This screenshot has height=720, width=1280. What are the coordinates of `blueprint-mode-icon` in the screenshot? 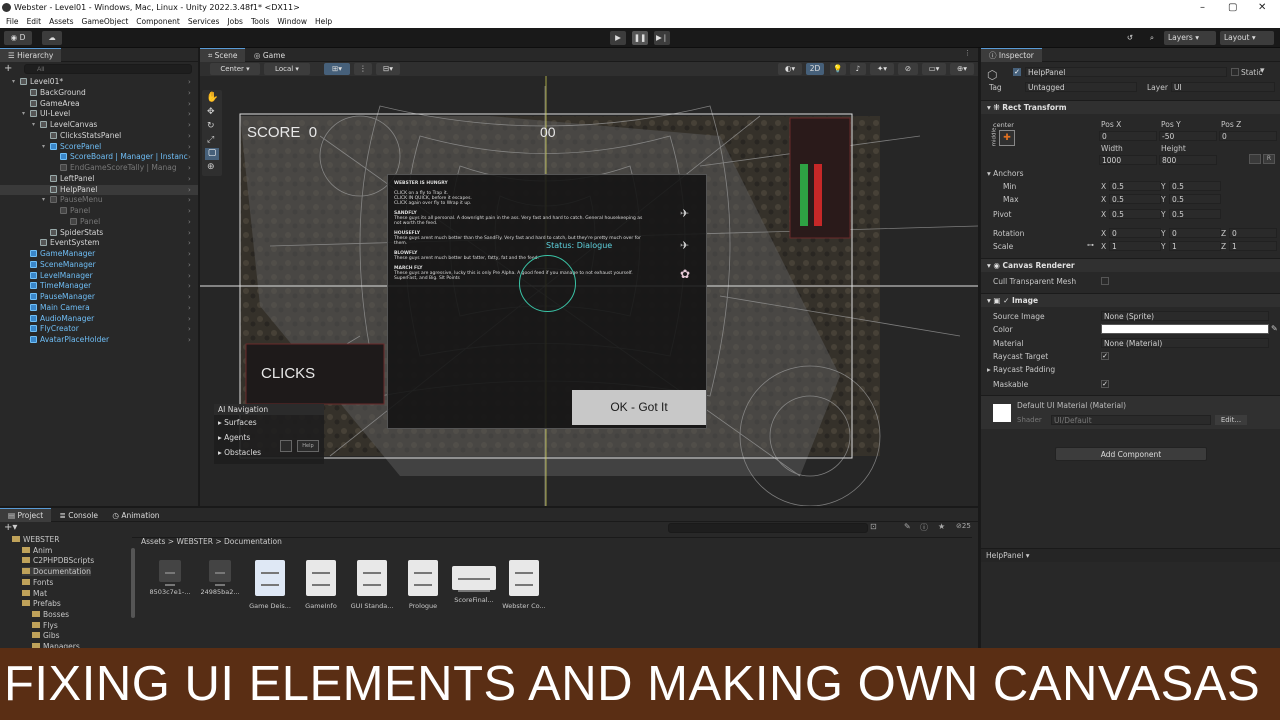 It's located at (1255, 159).